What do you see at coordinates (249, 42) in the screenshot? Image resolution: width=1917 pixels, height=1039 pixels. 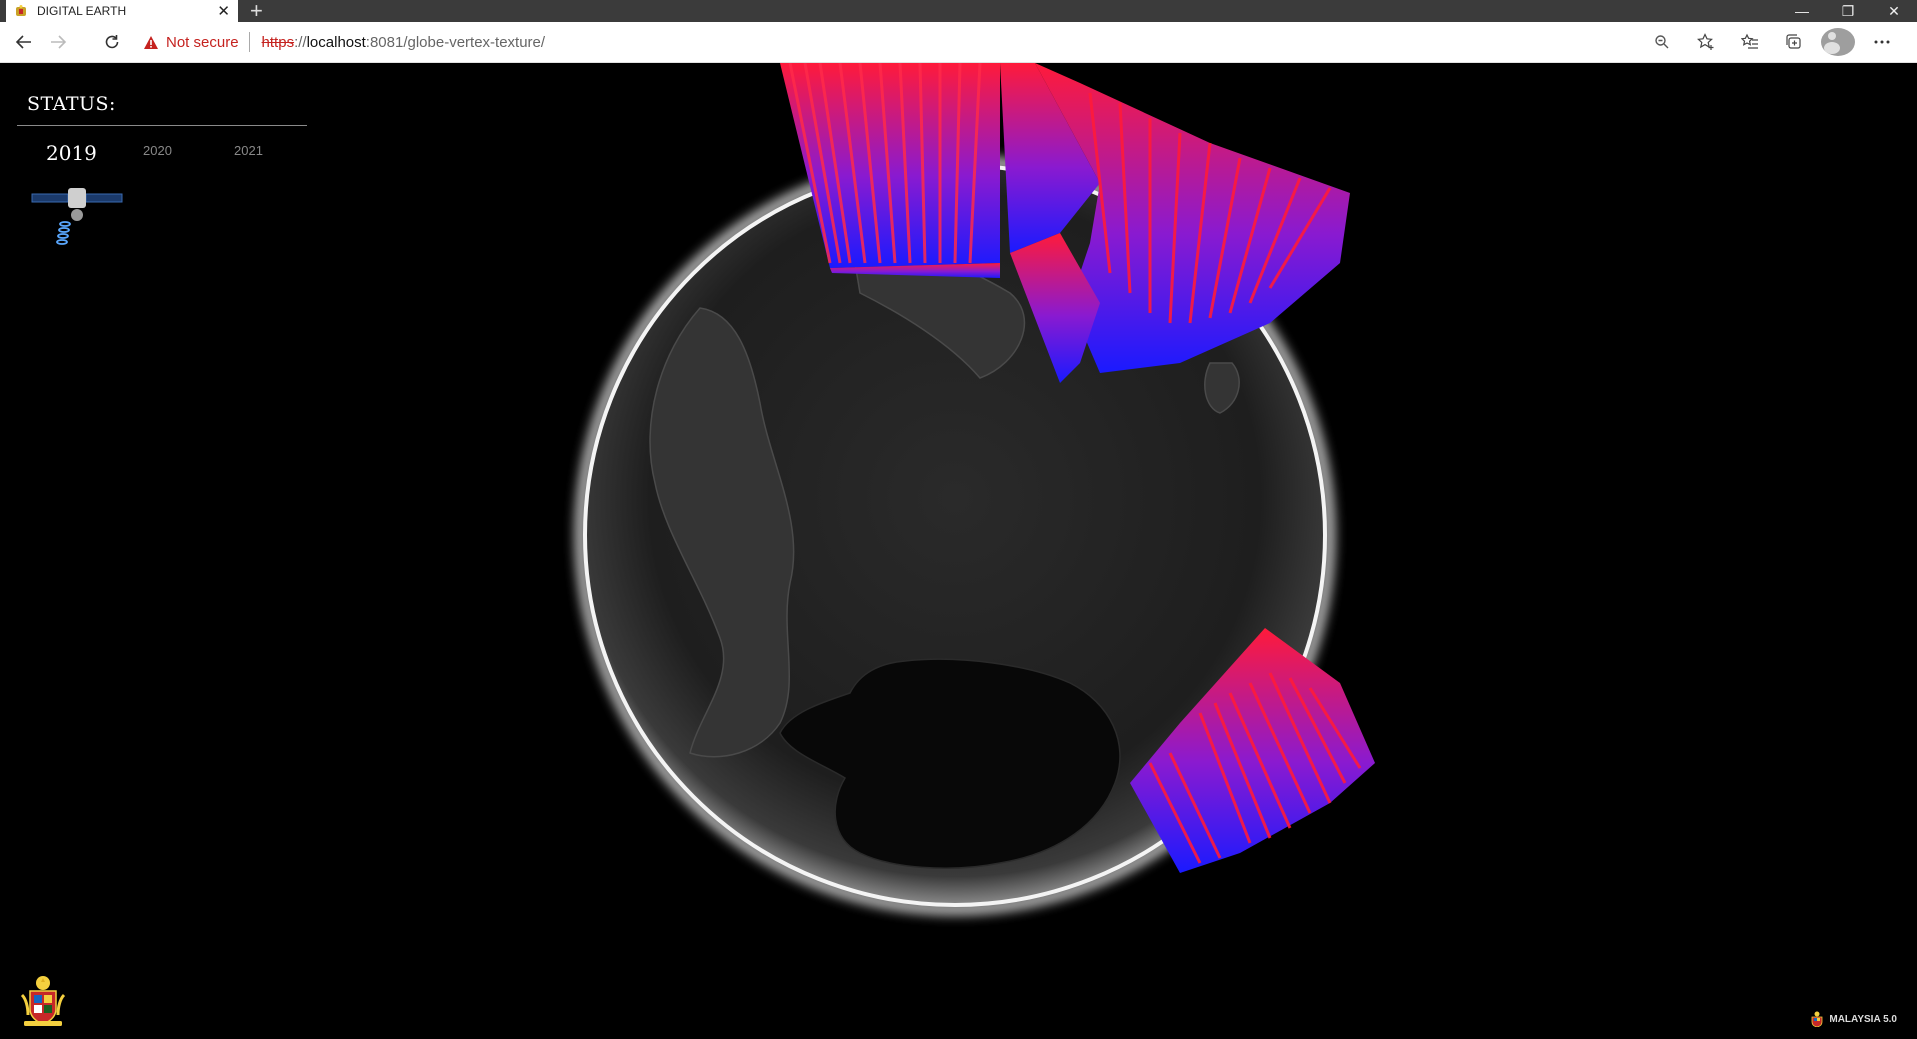 I see `address-separator` at bounding box center [249, 42].